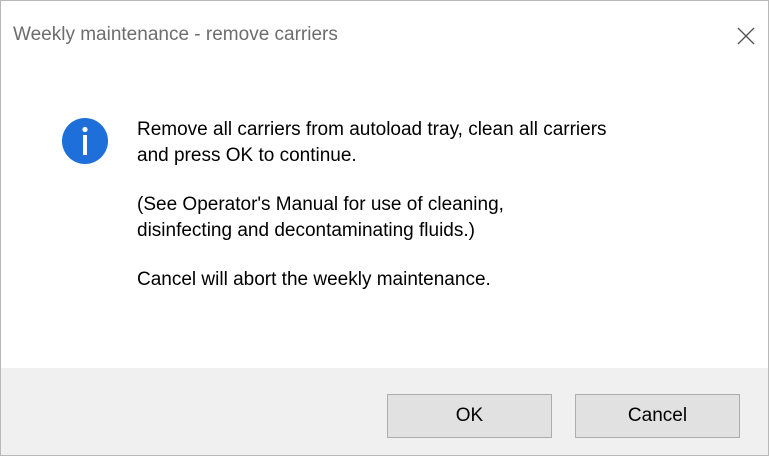 This screenshot has height=456, width=769. I want to click on info-icon, so click(85, 141).